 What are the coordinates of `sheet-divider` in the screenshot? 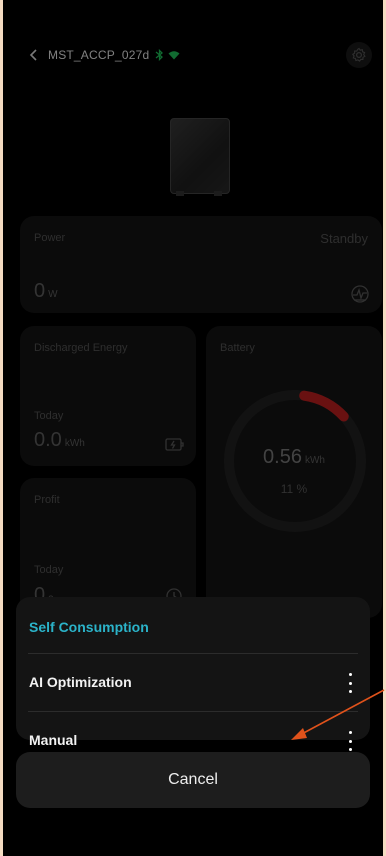 It's located at (193, 653).